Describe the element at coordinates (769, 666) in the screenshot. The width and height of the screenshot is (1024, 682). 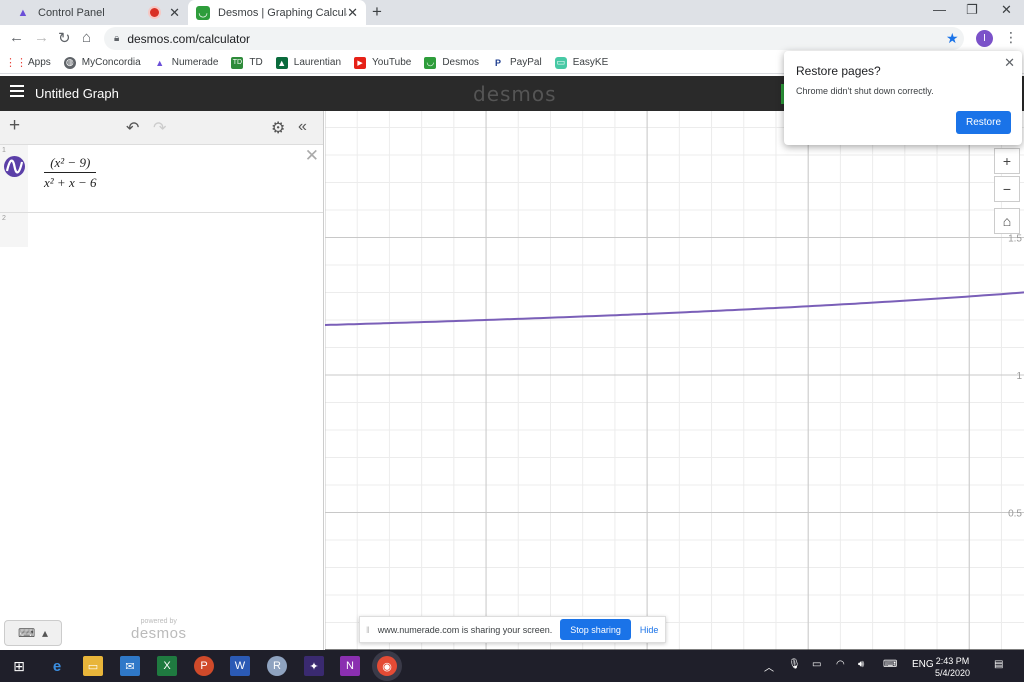
I see `tray-chevron-icon: ︿` at that location.